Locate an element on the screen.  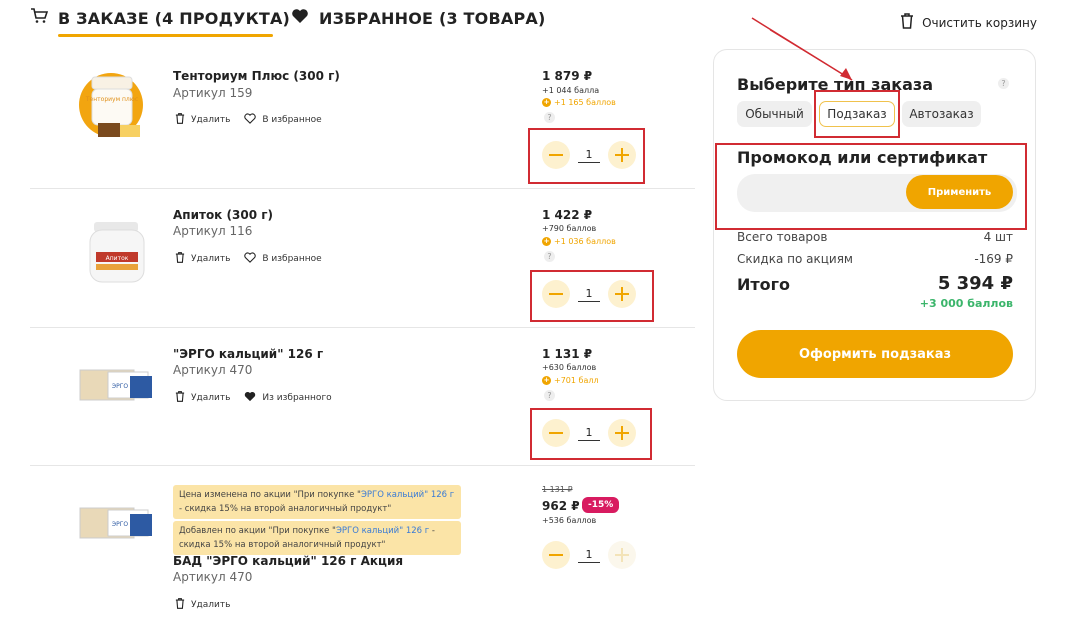
product-article: Артикул 116 is located at coordinates (213, 231).